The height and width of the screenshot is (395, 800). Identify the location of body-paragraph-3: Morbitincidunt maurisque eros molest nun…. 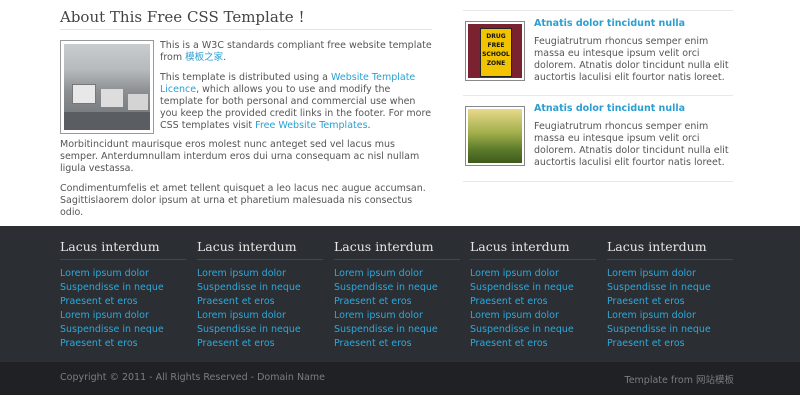
(240, 156).